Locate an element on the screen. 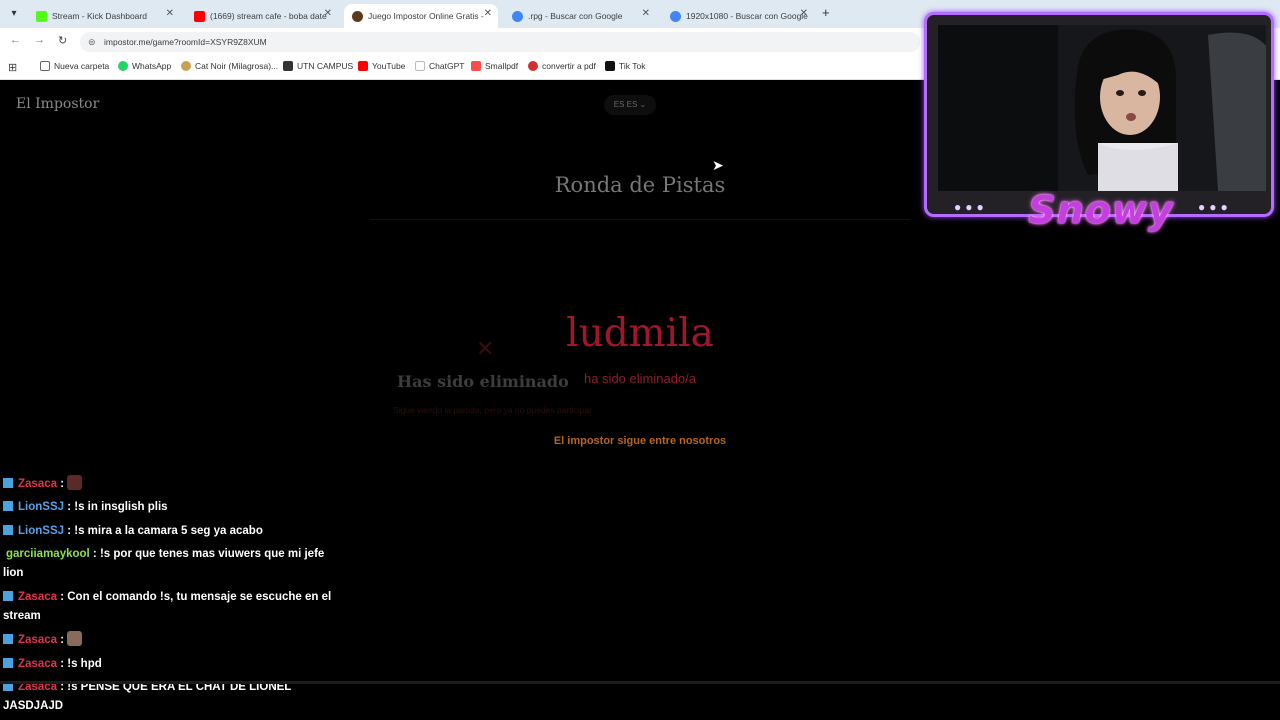 Image resolution: width=1280 pixels, height=720 pixels. chat-text: !s hpd is located at coordinates (84, 664).